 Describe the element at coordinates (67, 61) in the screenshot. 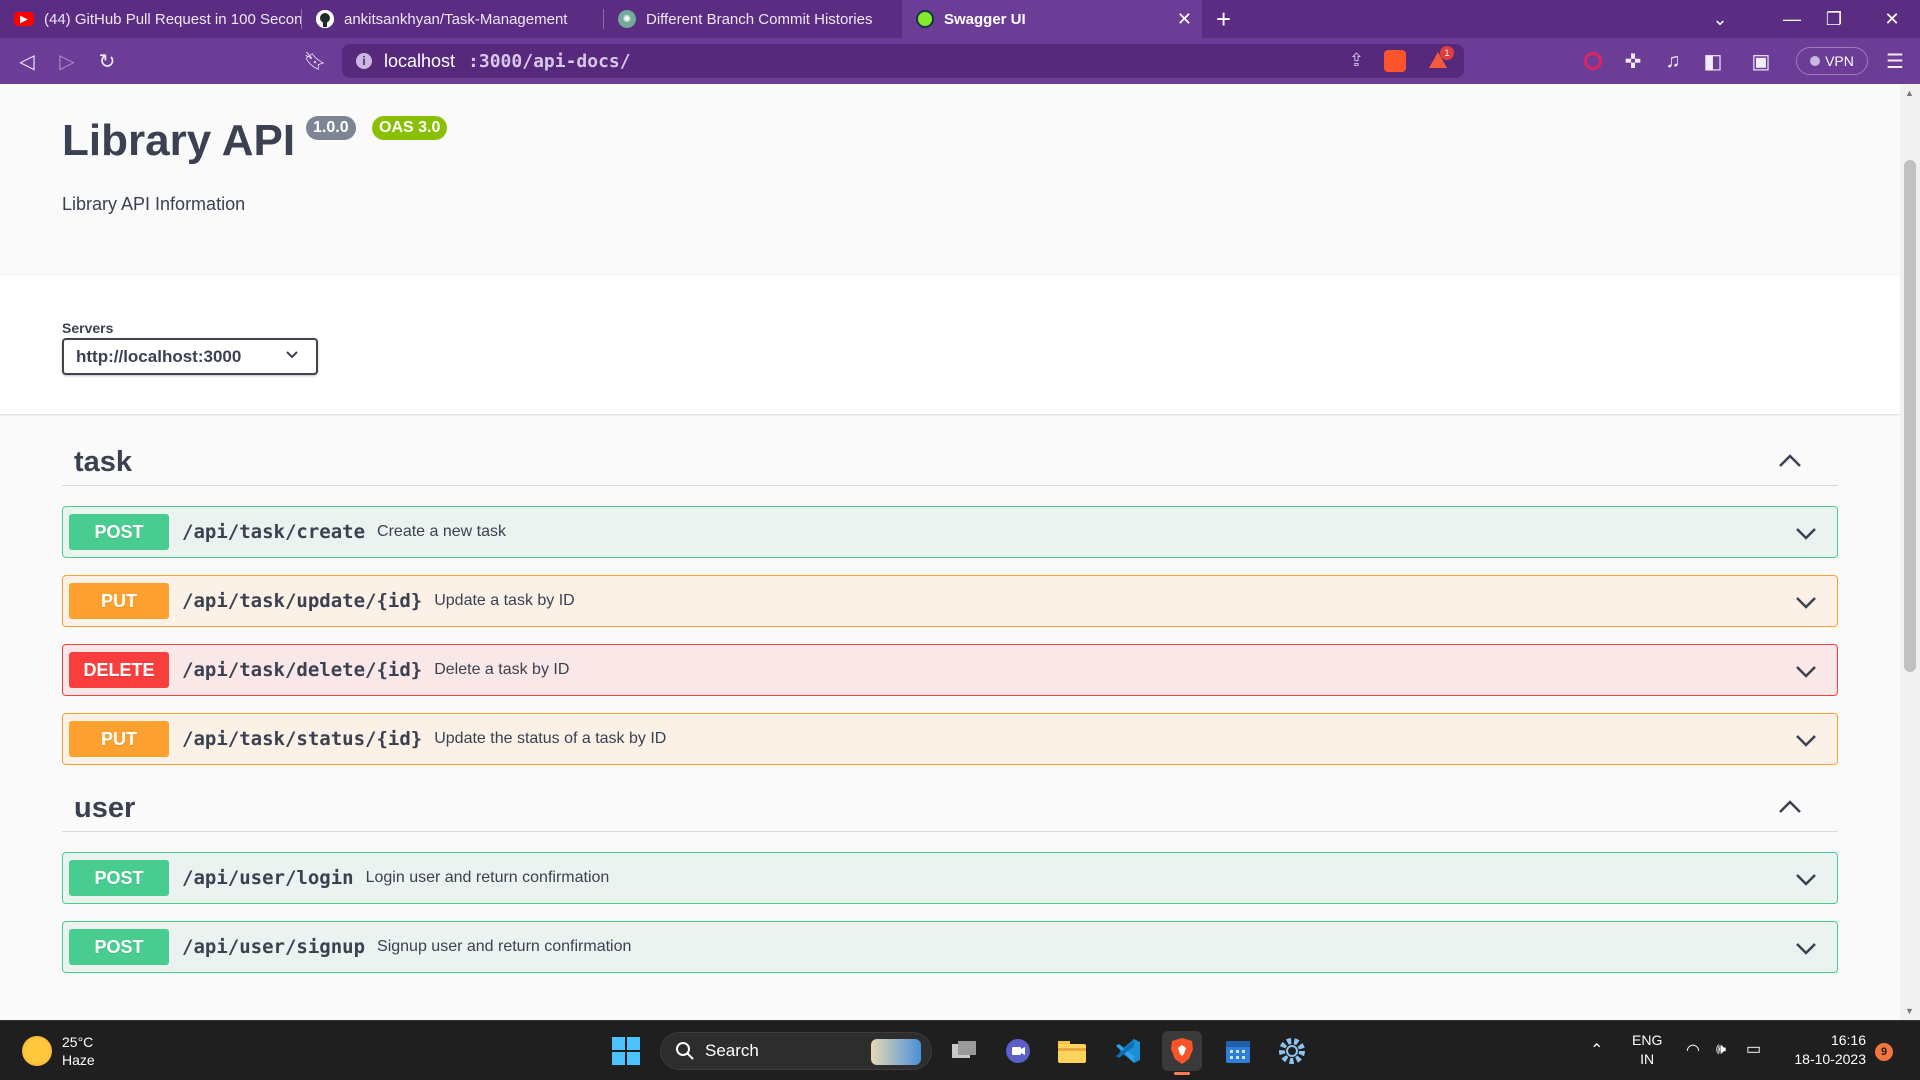

I see `forward-button: ▷` at that location.